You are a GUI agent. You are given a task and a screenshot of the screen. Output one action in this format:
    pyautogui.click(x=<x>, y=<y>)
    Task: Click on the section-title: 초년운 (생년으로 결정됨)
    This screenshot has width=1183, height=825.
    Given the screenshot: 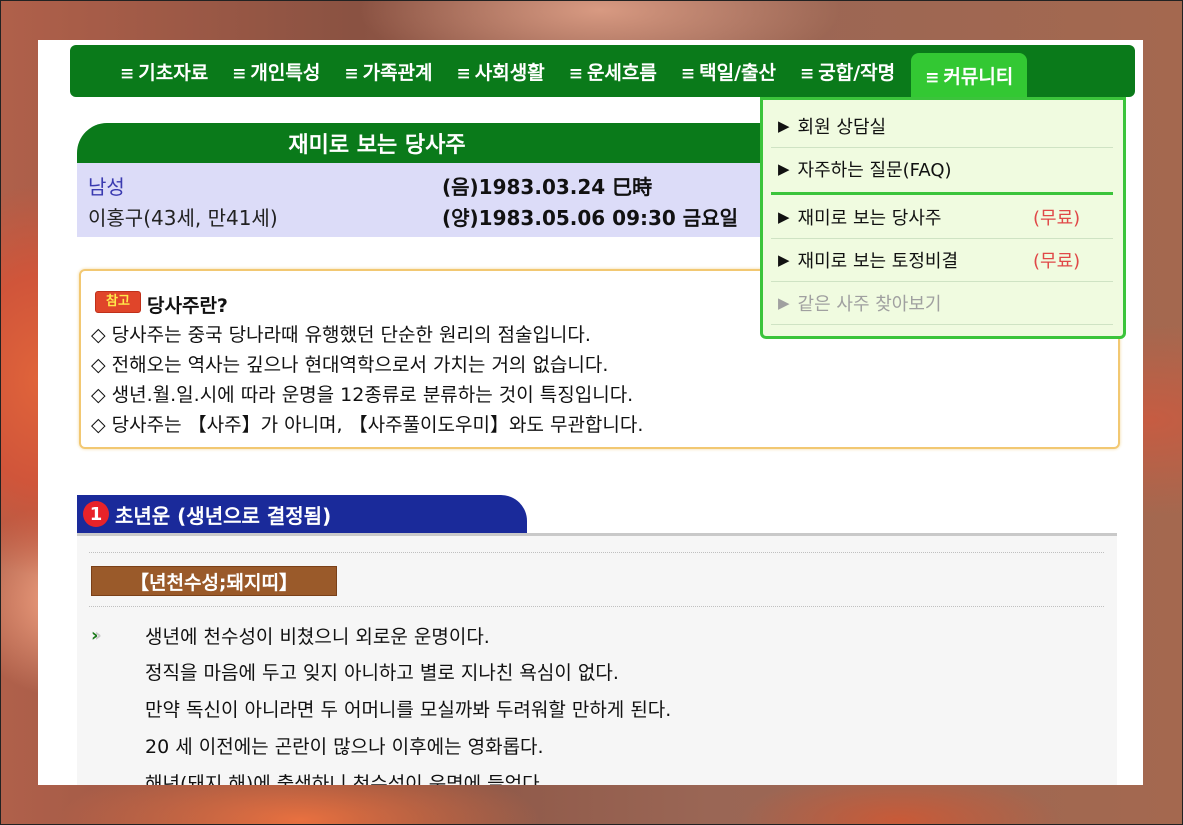 What is the action you would take?
    pyautogui.click(x=223, y=515)
    